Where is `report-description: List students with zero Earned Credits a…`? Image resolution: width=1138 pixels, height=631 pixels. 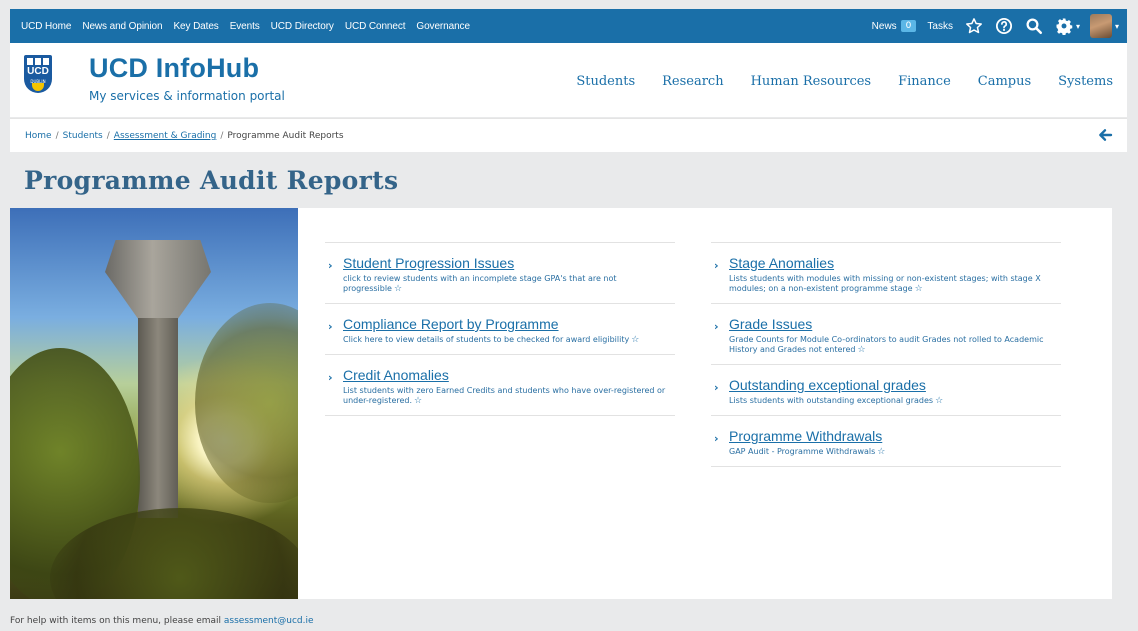 report-description: List students with zero Earned Credits a… is located at coordinates (509, 396).